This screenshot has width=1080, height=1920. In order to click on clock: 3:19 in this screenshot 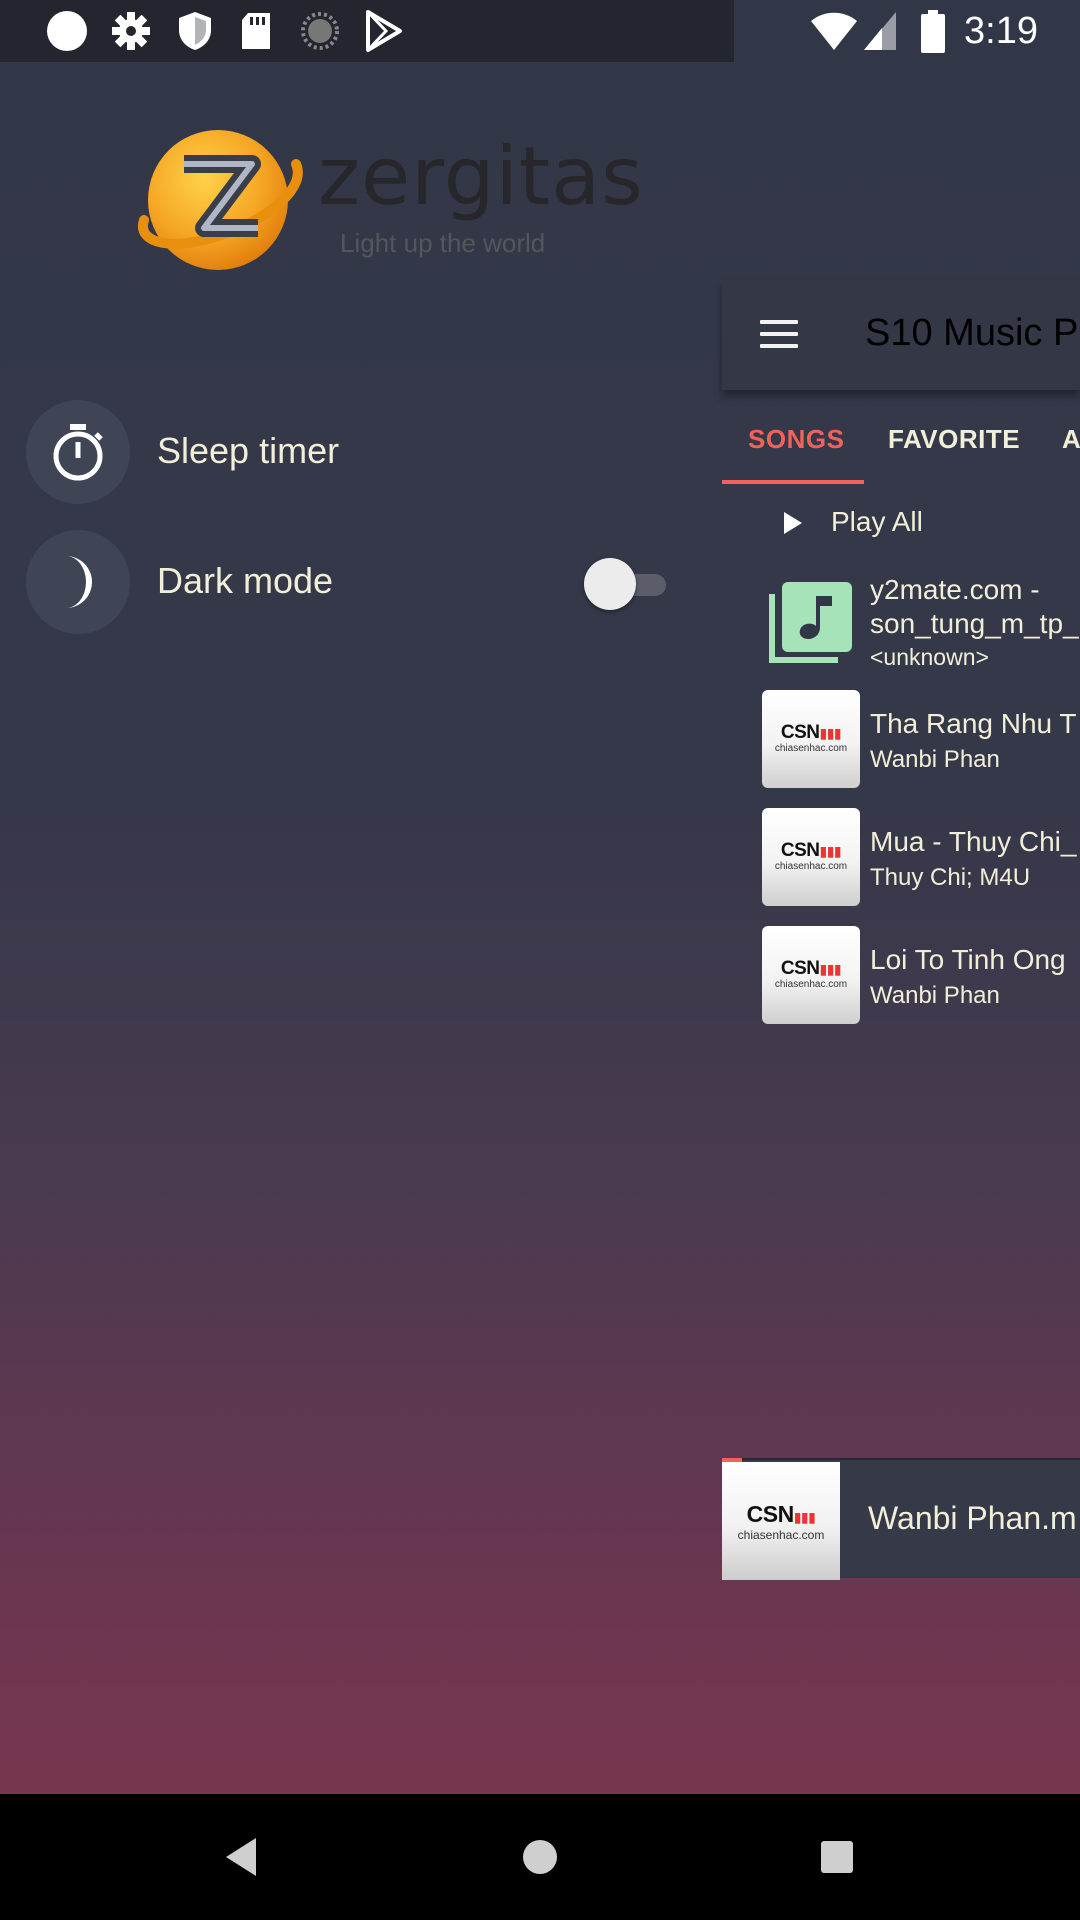, I will do `click(1001, 31)`.